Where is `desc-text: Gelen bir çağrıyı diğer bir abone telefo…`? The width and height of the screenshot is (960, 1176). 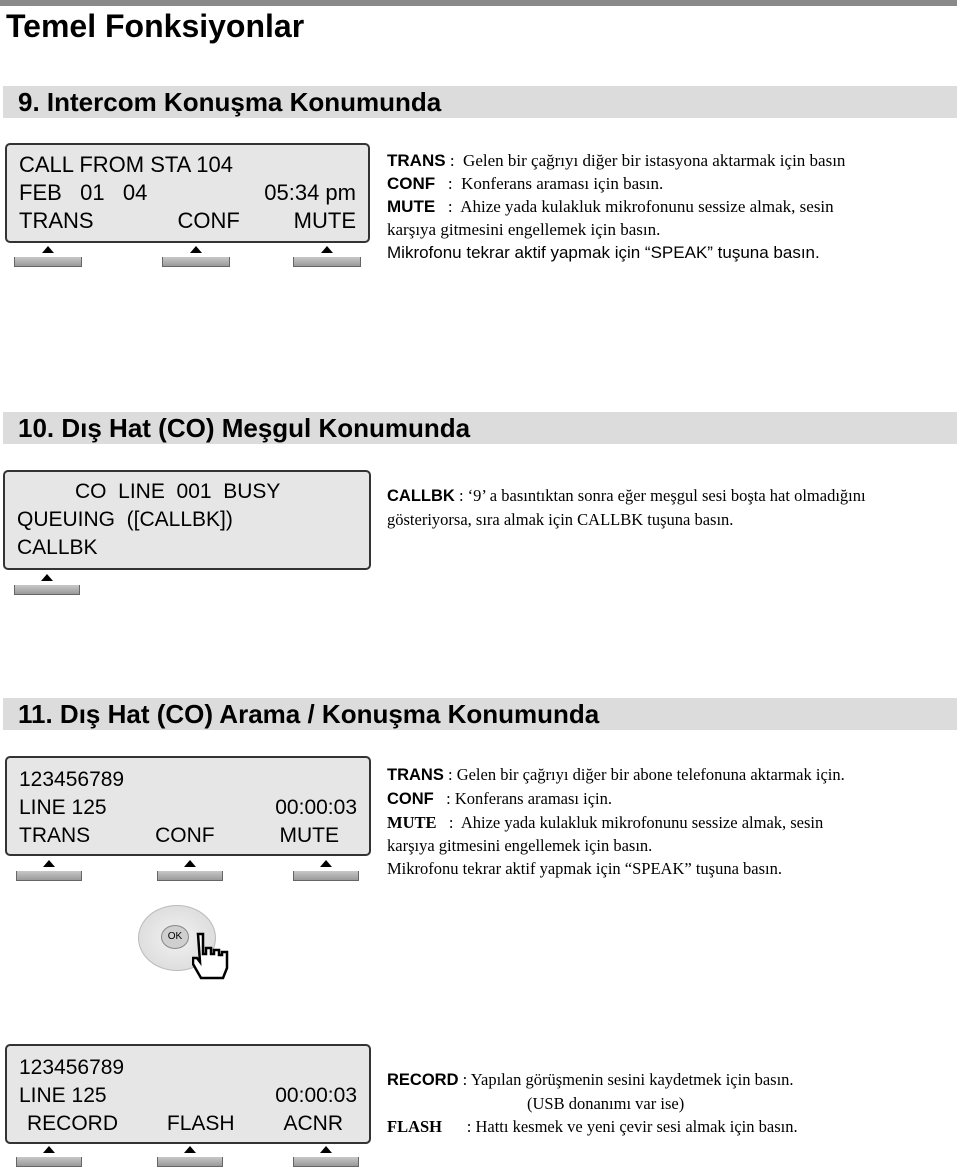
desc-text: Gelen bir çağrıyı diğer bir abone telefo… is located at coordinates (650, 774).